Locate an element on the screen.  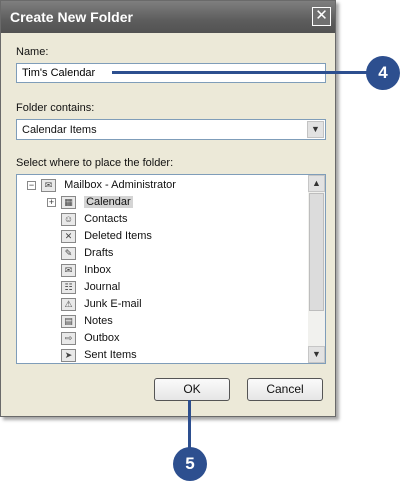
tree-item-deleted-items: ✕ Deleted Items is located at coordinates (106, 236).